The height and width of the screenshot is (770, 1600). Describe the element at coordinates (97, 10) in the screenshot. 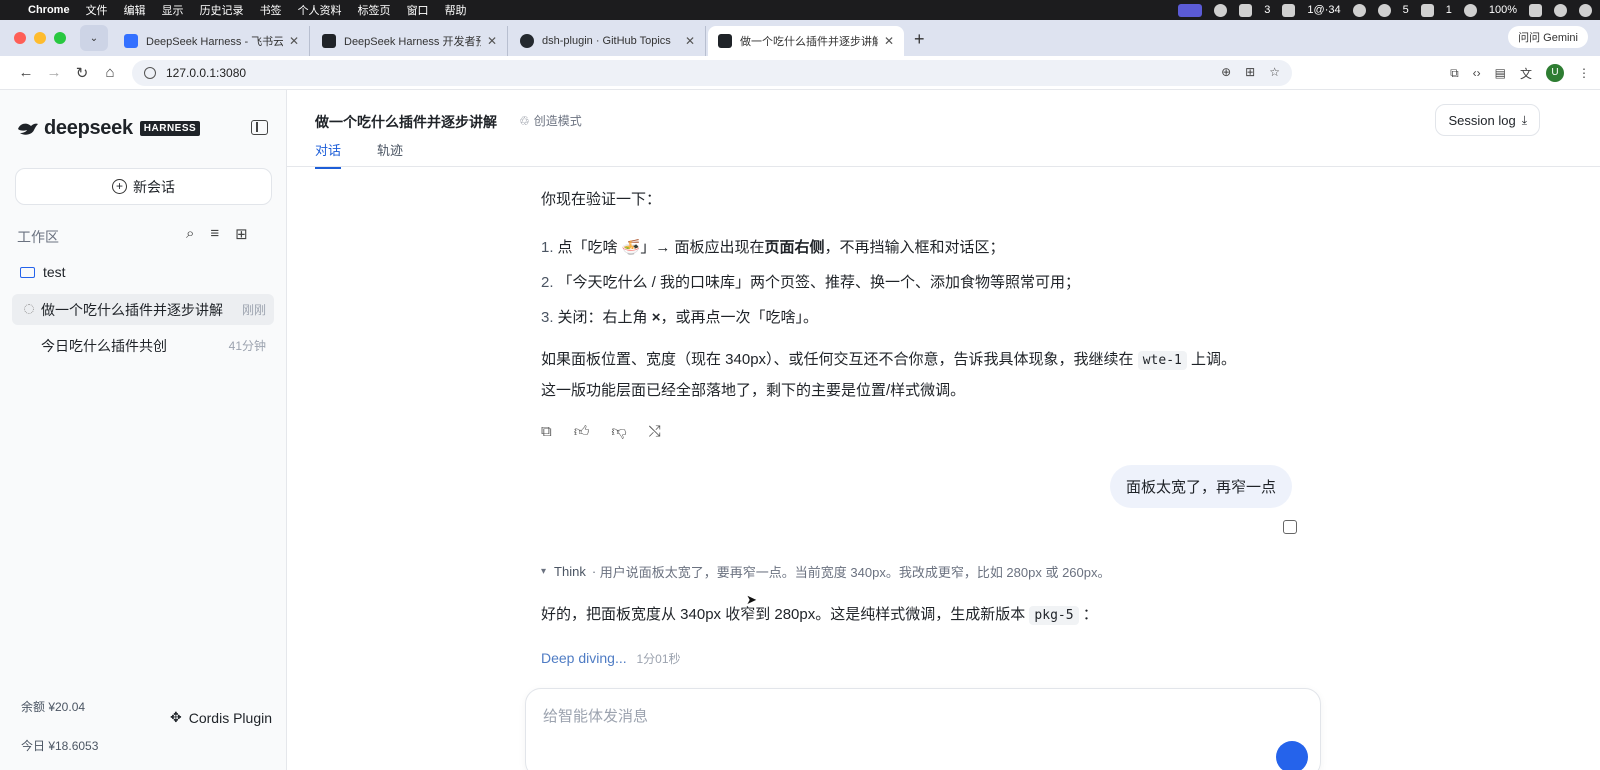

I see `menu-file: 文件` at that location.